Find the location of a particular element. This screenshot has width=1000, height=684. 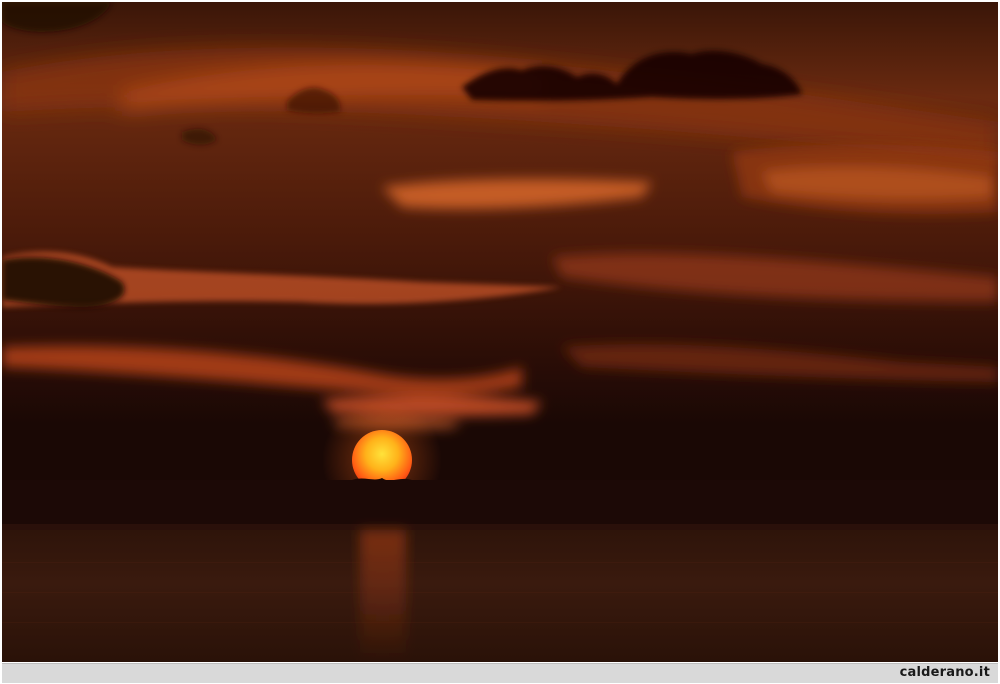

horizon-band is located at coordinates (500, 505).